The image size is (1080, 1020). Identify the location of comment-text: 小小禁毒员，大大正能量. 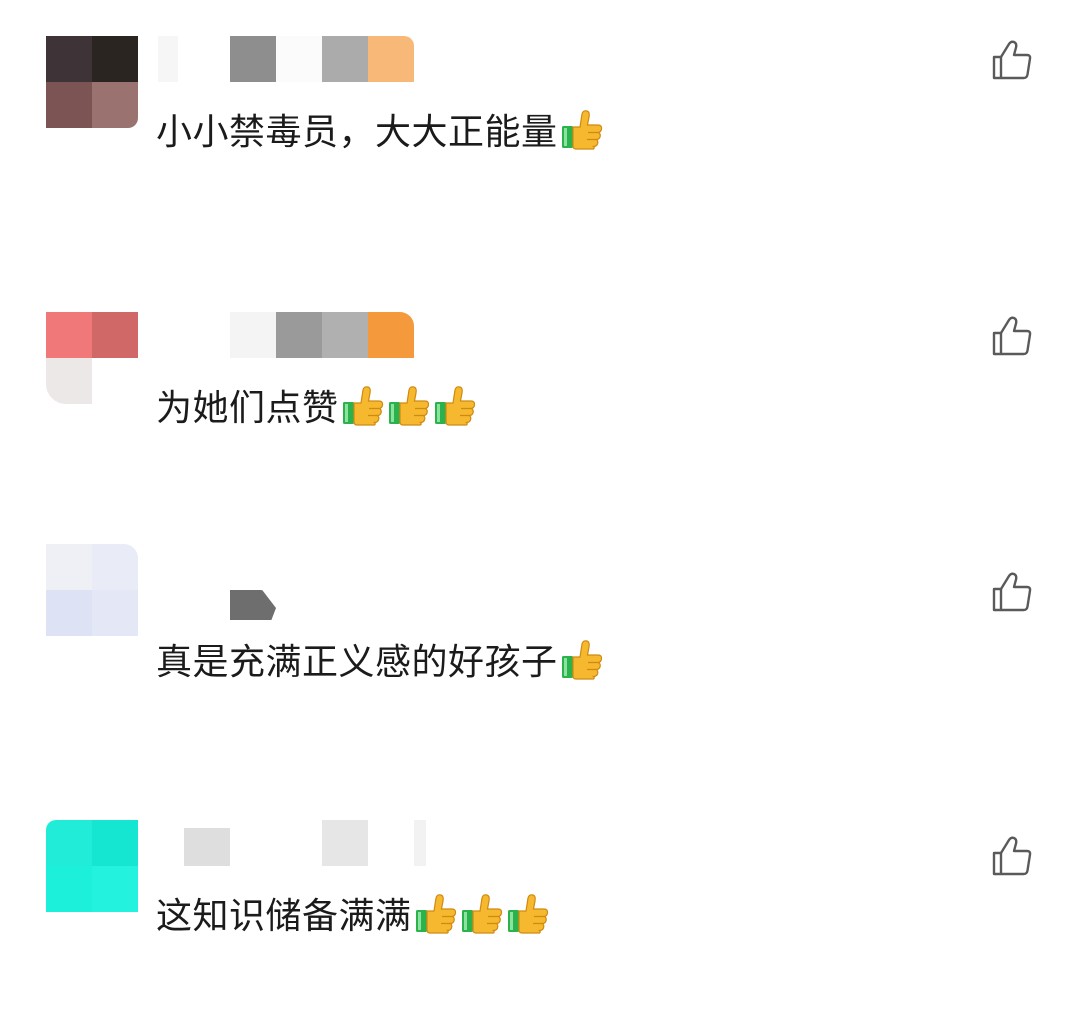
(380, 132).